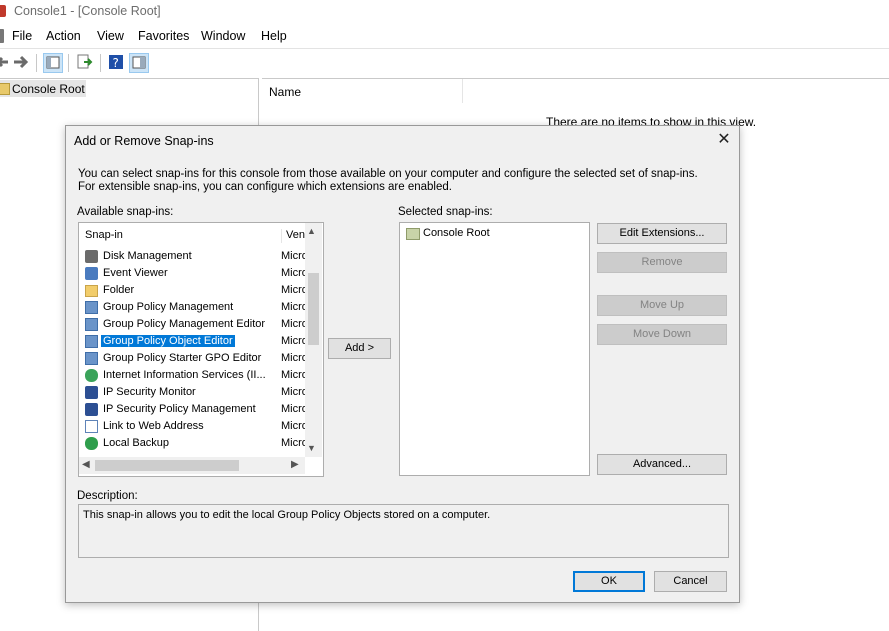  What do you see at coordinates (91, 256) in the screenshot?
I see `disk-icon` at bounding box center [91, 256].